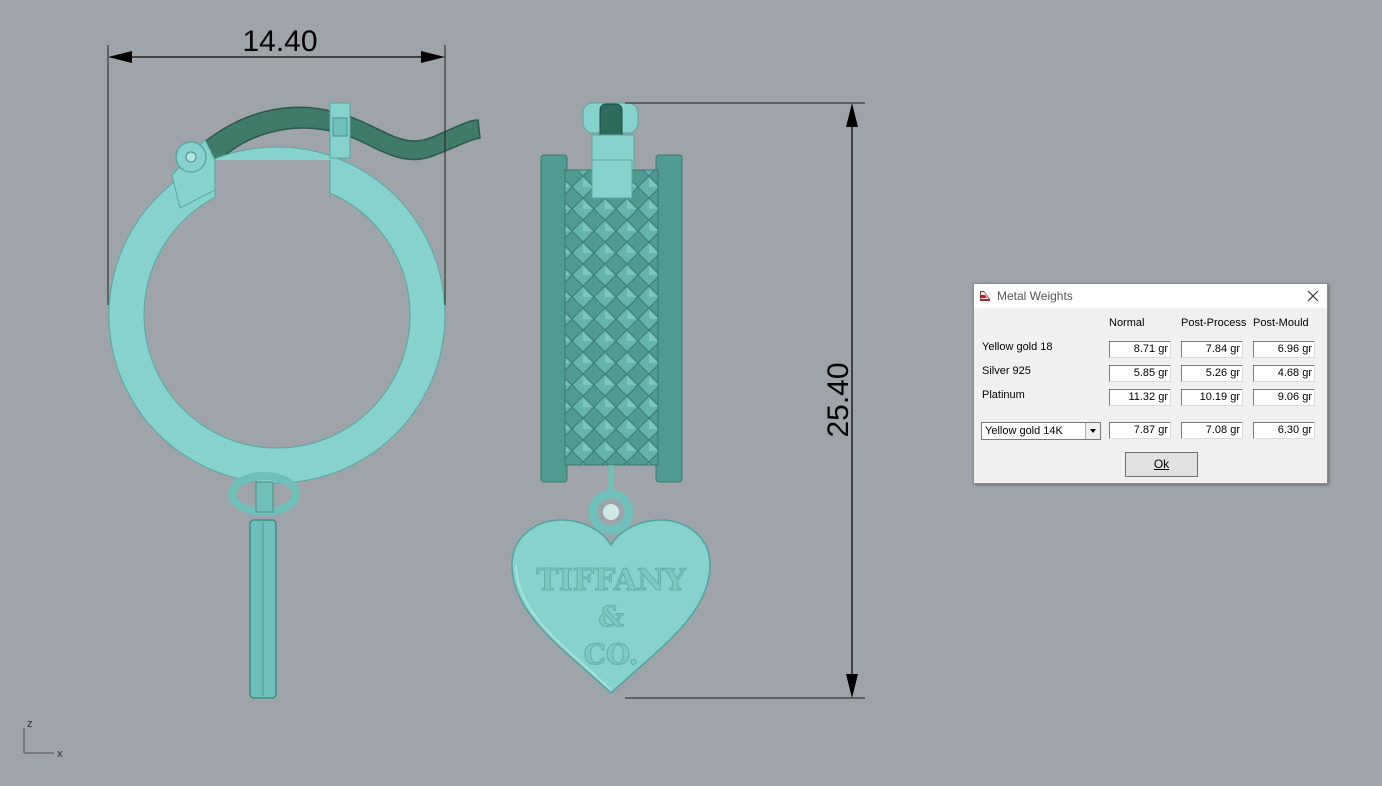 This screenshot has height=786, width=1382. I want to click on value-field: 5.26 gr, so click(1212, 373).